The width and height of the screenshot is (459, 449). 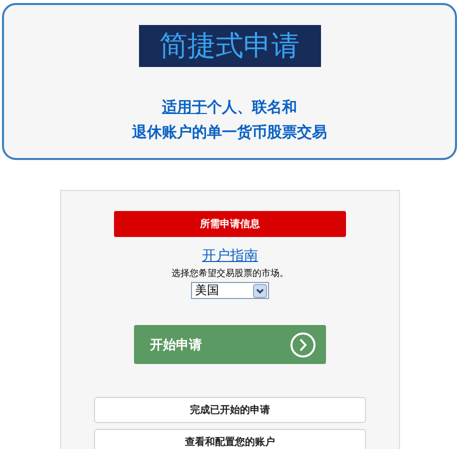 I want to click on page-title: 简捷式申请, so click(x=229, y=46).